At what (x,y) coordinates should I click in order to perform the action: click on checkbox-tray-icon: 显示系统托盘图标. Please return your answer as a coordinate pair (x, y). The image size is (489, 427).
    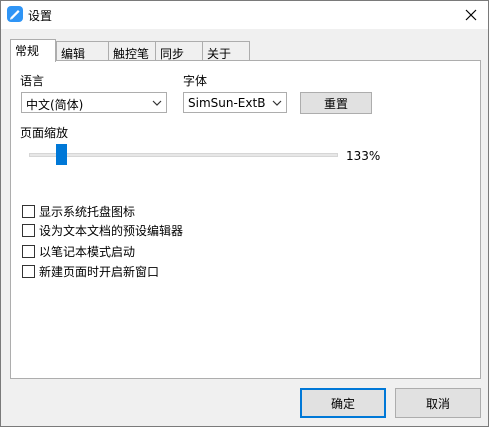
    Looking at the image, I should click on (78, 211).